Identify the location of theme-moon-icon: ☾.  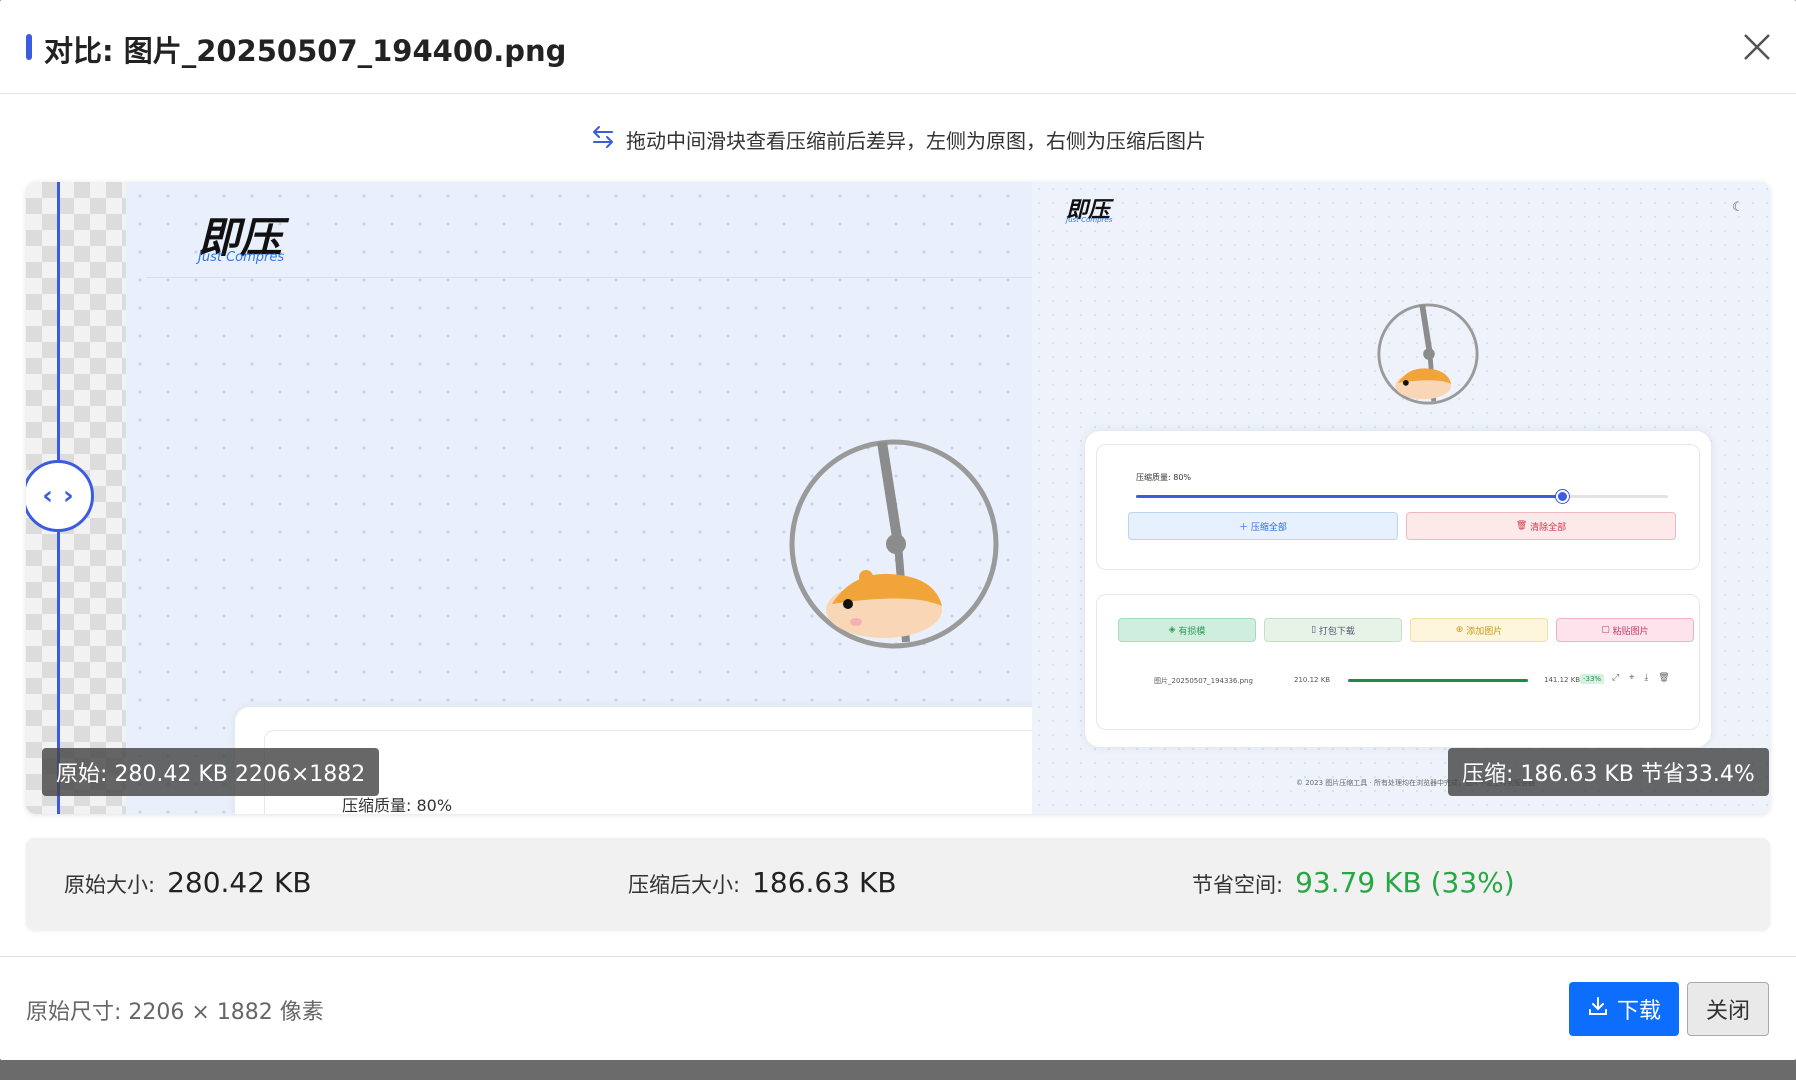
(1738, 207).